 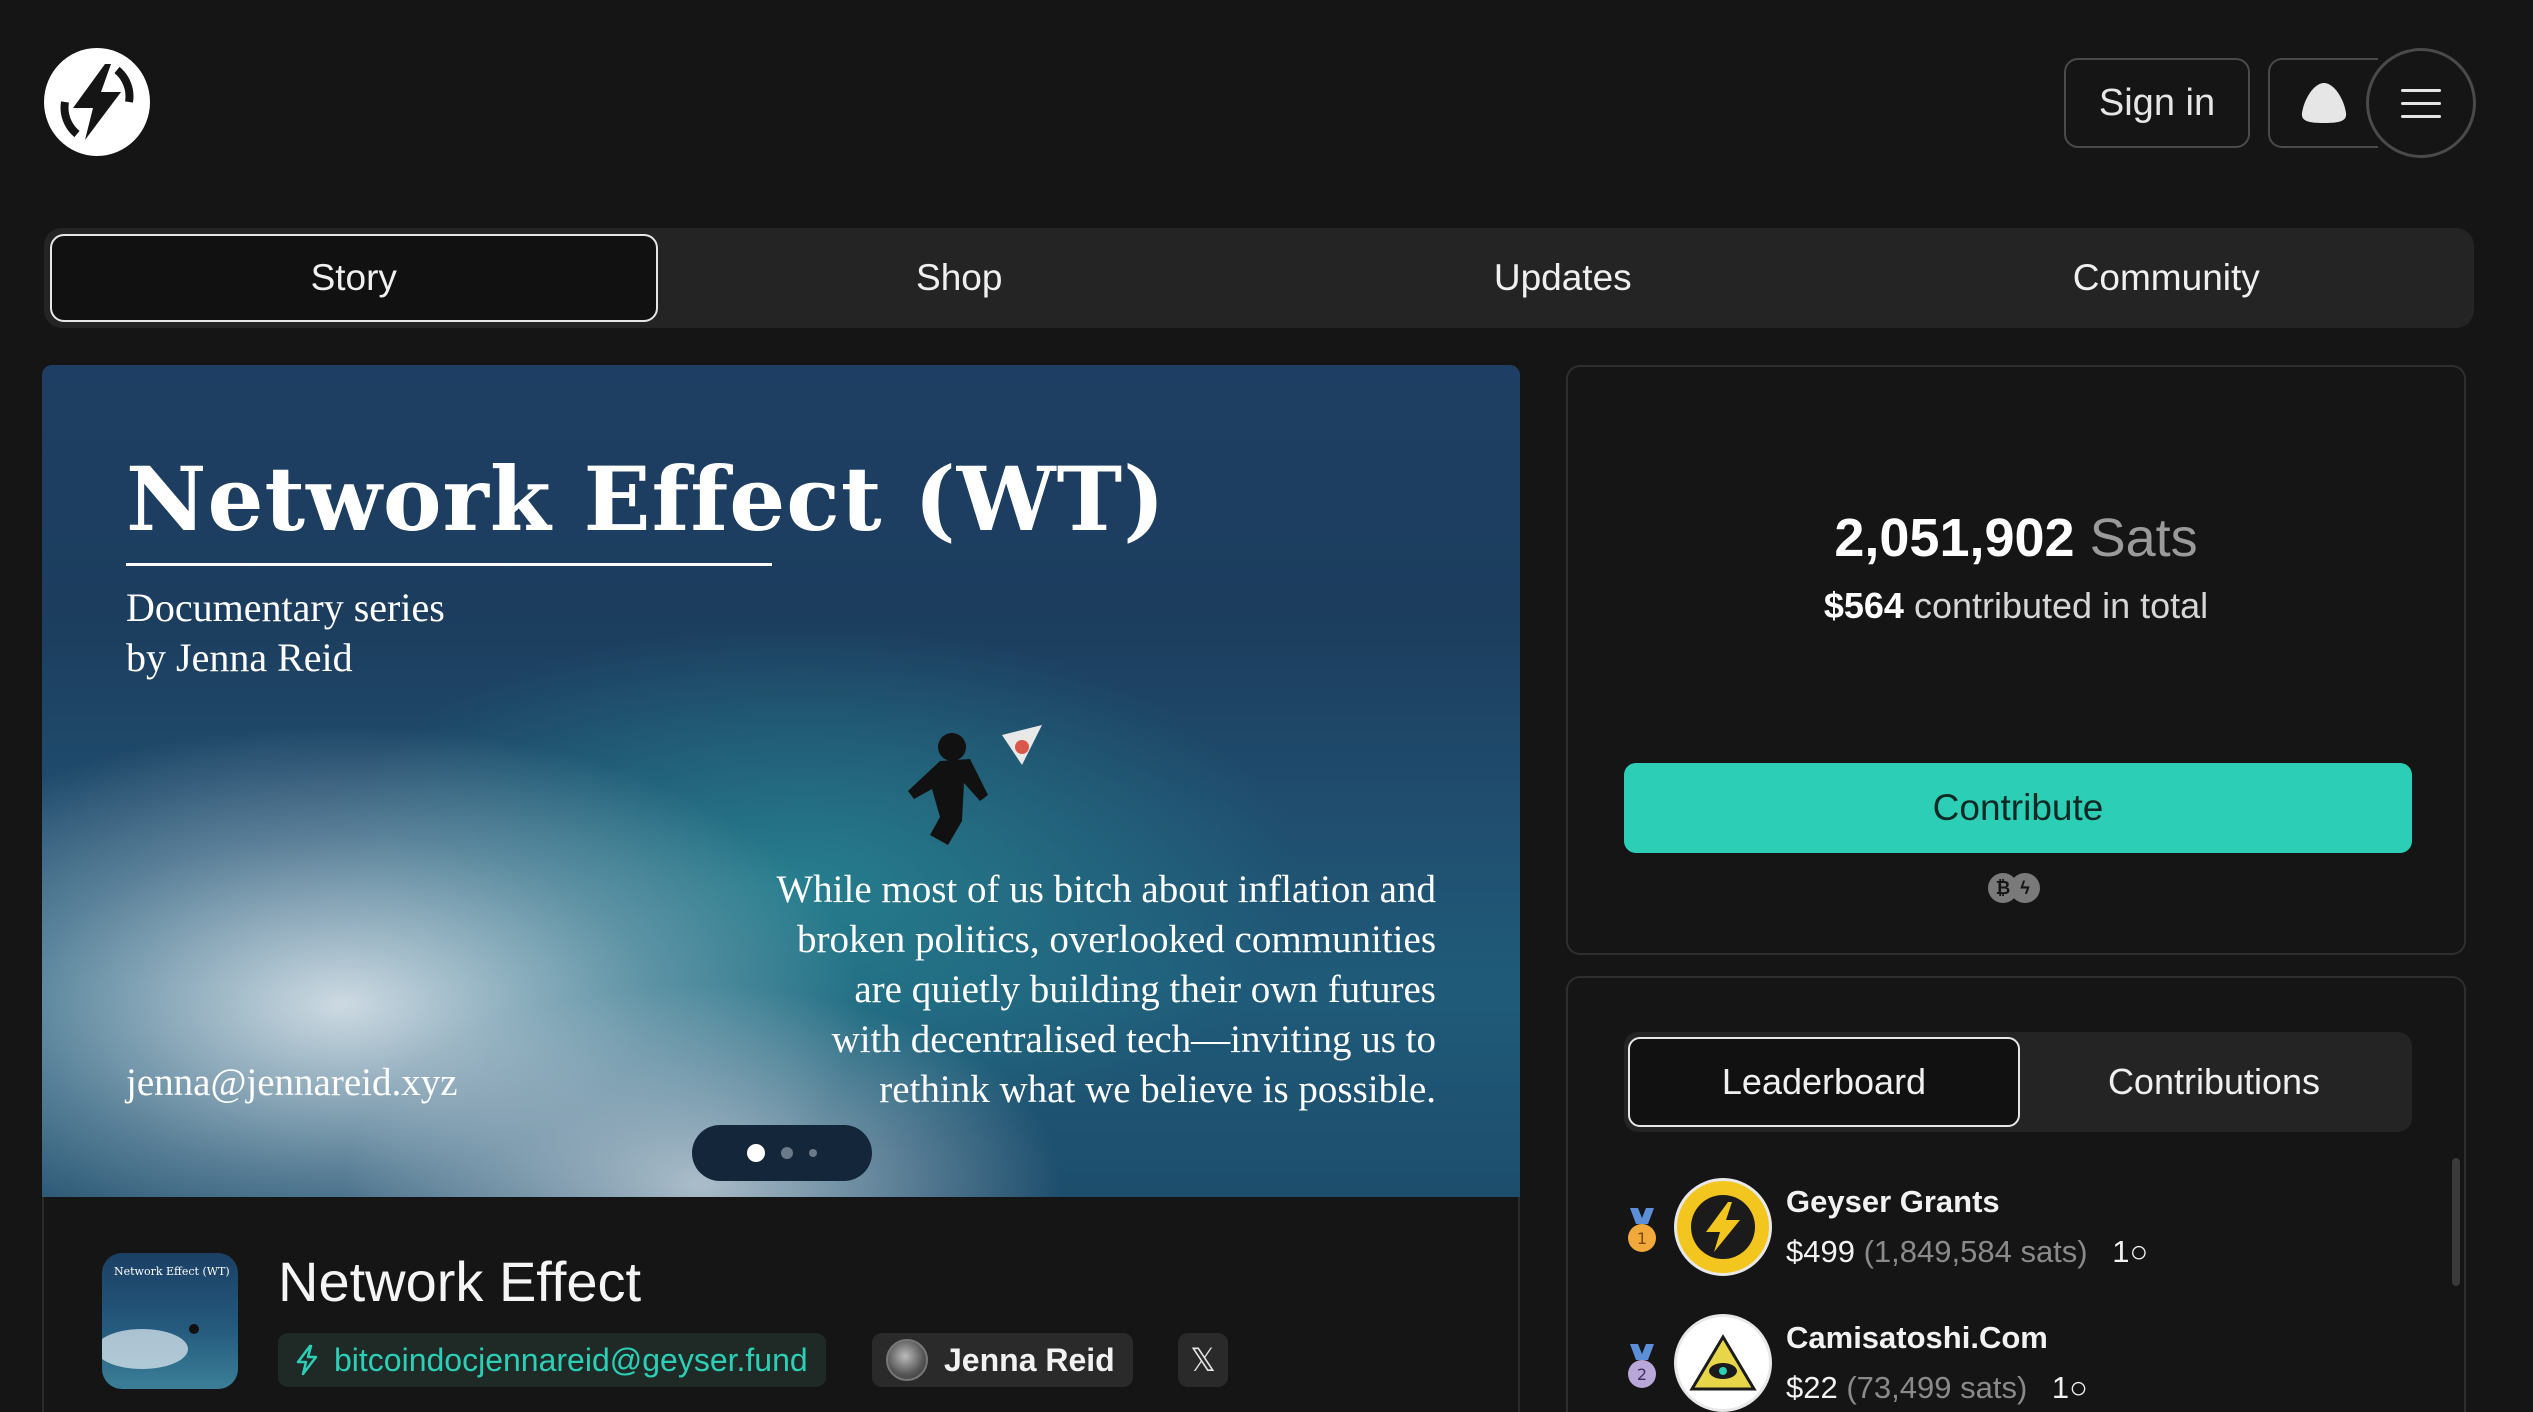 What do you see at coordinates (2214, 1082) in the screenshot?
I see `tab-contributions: Contributions` at bounding box center [2214, 1082].